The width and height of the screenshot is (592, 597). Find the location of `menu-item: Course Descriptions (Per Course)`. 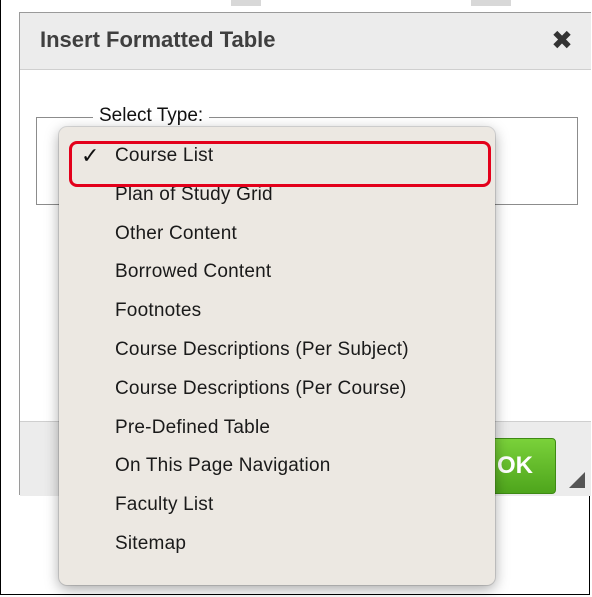

menu-item: Course Descriptions (Per Course) is located at coordinates (277, 389).